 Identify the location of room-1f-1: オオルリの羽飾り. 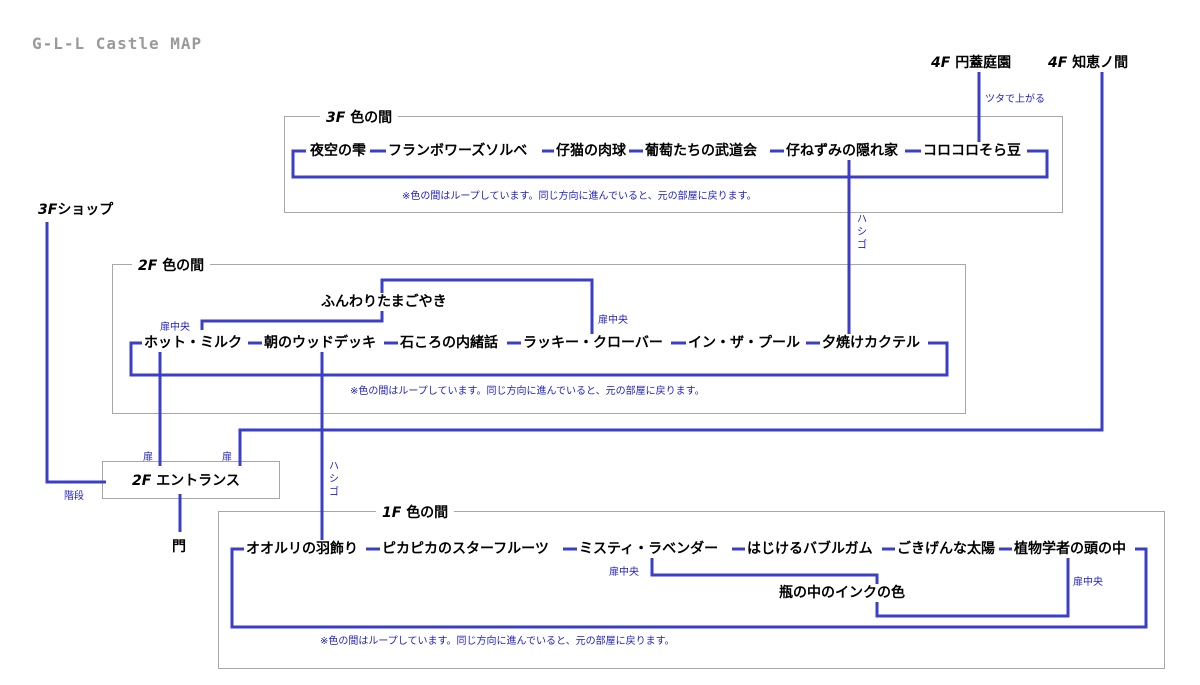
(302, 549).